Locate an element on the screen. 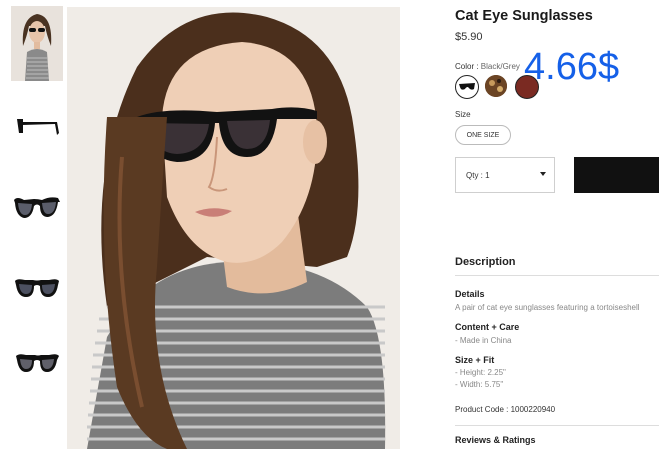 The image size is (659, 449). sunglasses-folded-icon is located at coordinates (37, 363).